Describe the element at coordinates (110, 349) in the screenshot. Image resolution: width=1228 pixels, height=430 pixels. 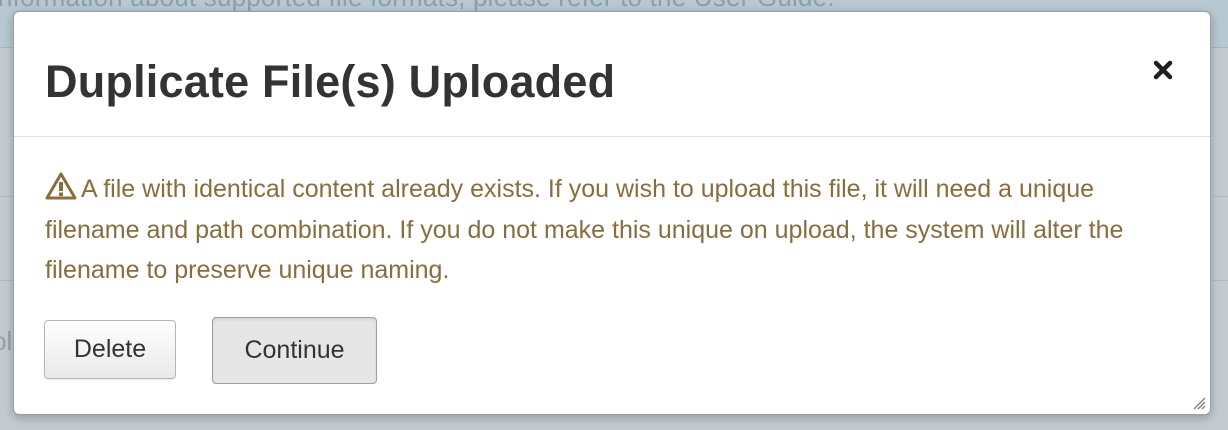
I see `delete-button: Delete` at that location.